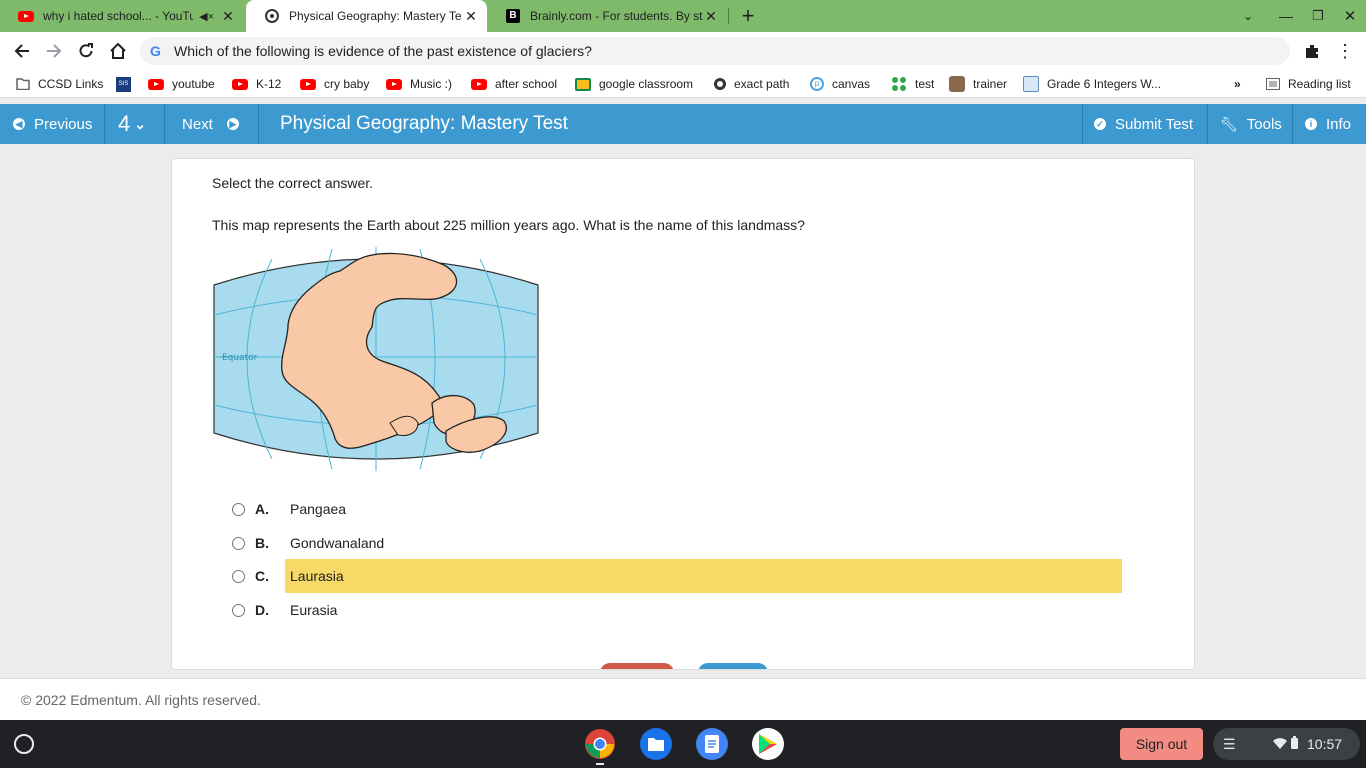 The image size is (1366, 768). I want to click on answer-option-d: D. Eurasia, so click(284, 610).